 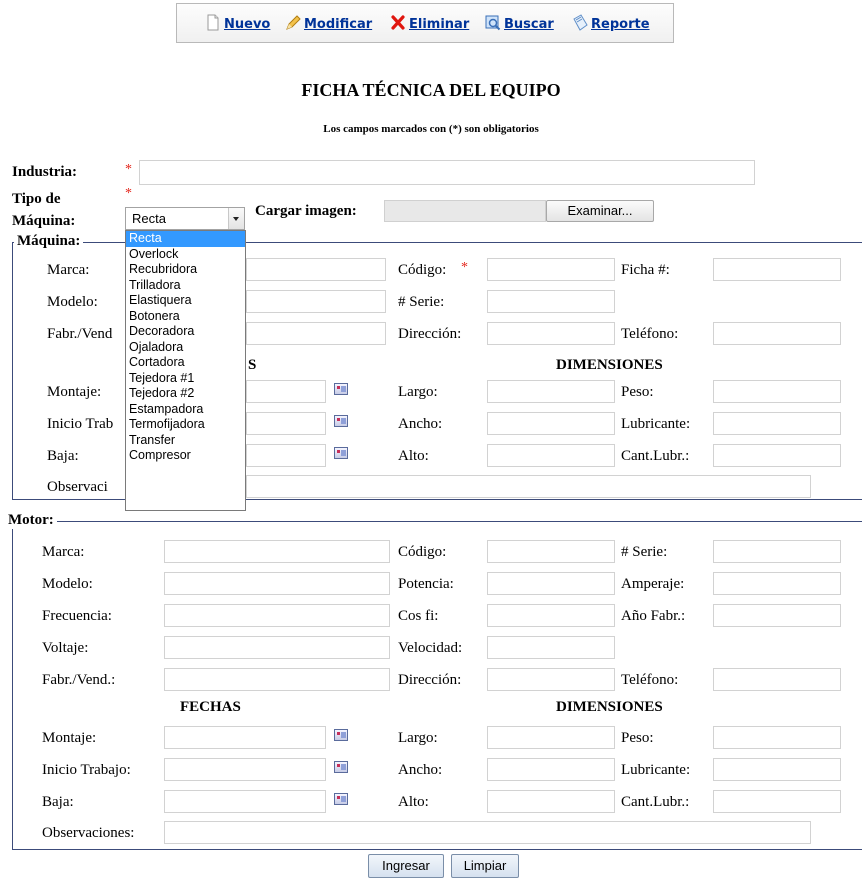 I want to click on dropdown-option: Recubridora, so click(x=185, y=270).